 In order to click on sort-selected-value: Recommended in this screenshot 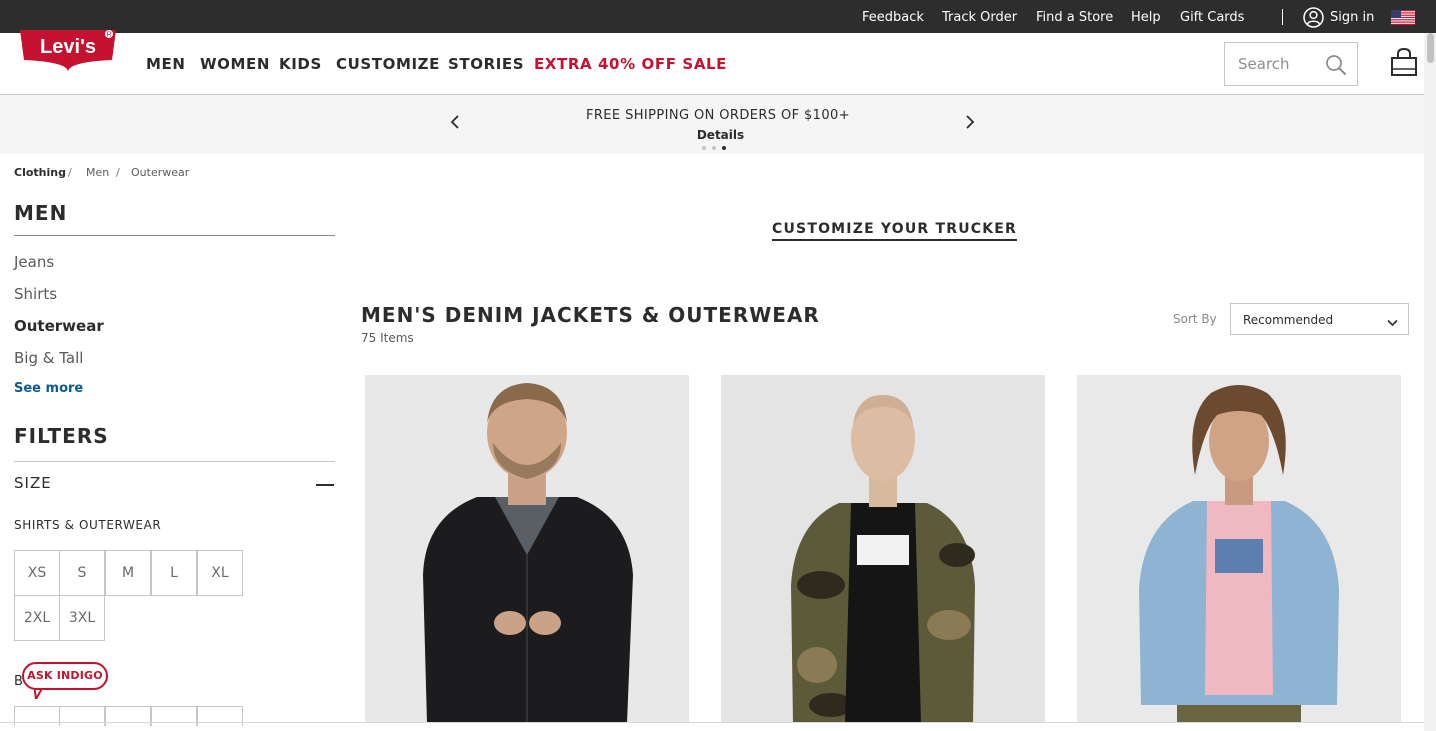, I will do `click(1288, 320)`.